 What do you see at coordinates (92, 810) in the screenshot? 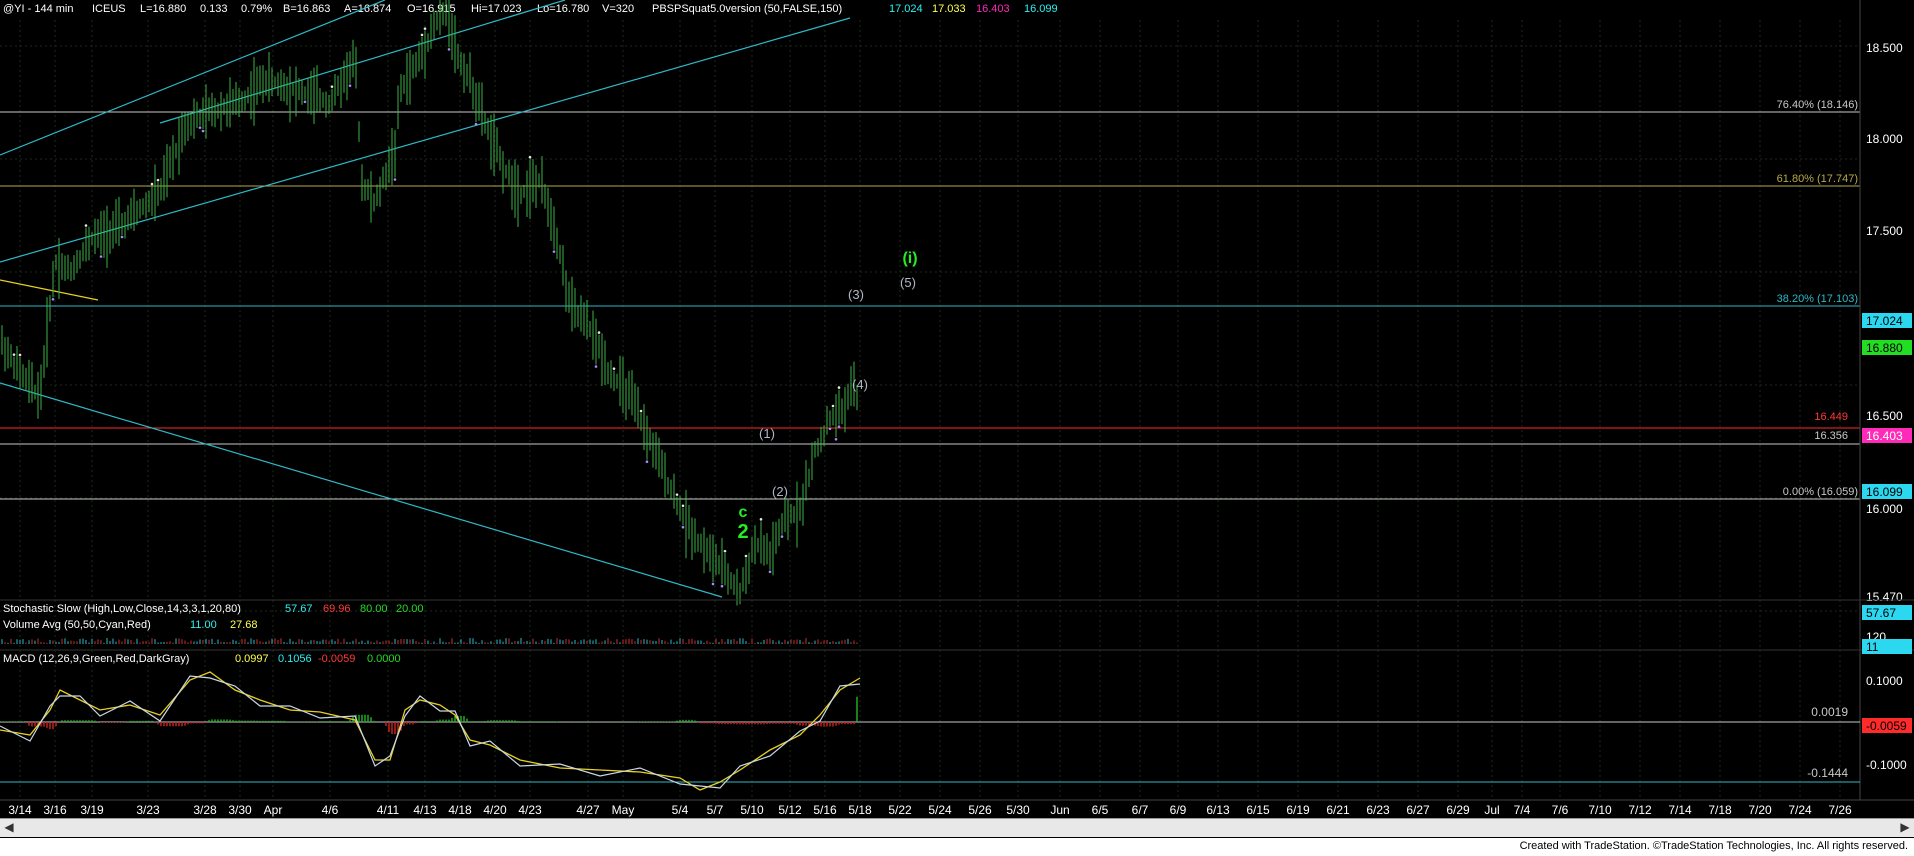
I see `x-axis-tick: 3/19` at bounding box center [92, 810].